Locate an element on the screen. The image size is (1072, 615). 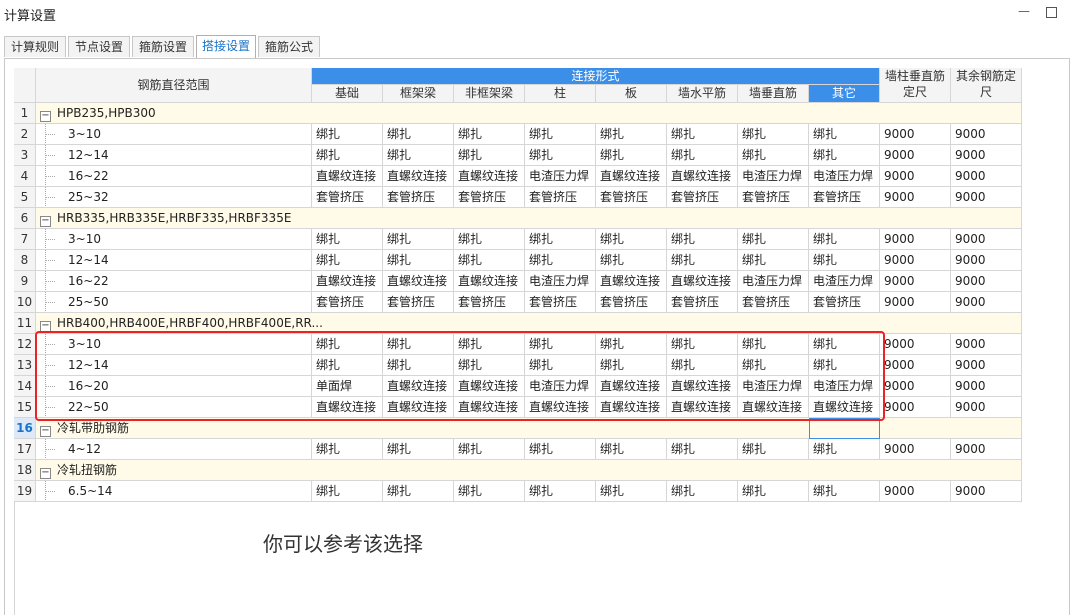
row-number: 14 is located at coordinates (25, 386).